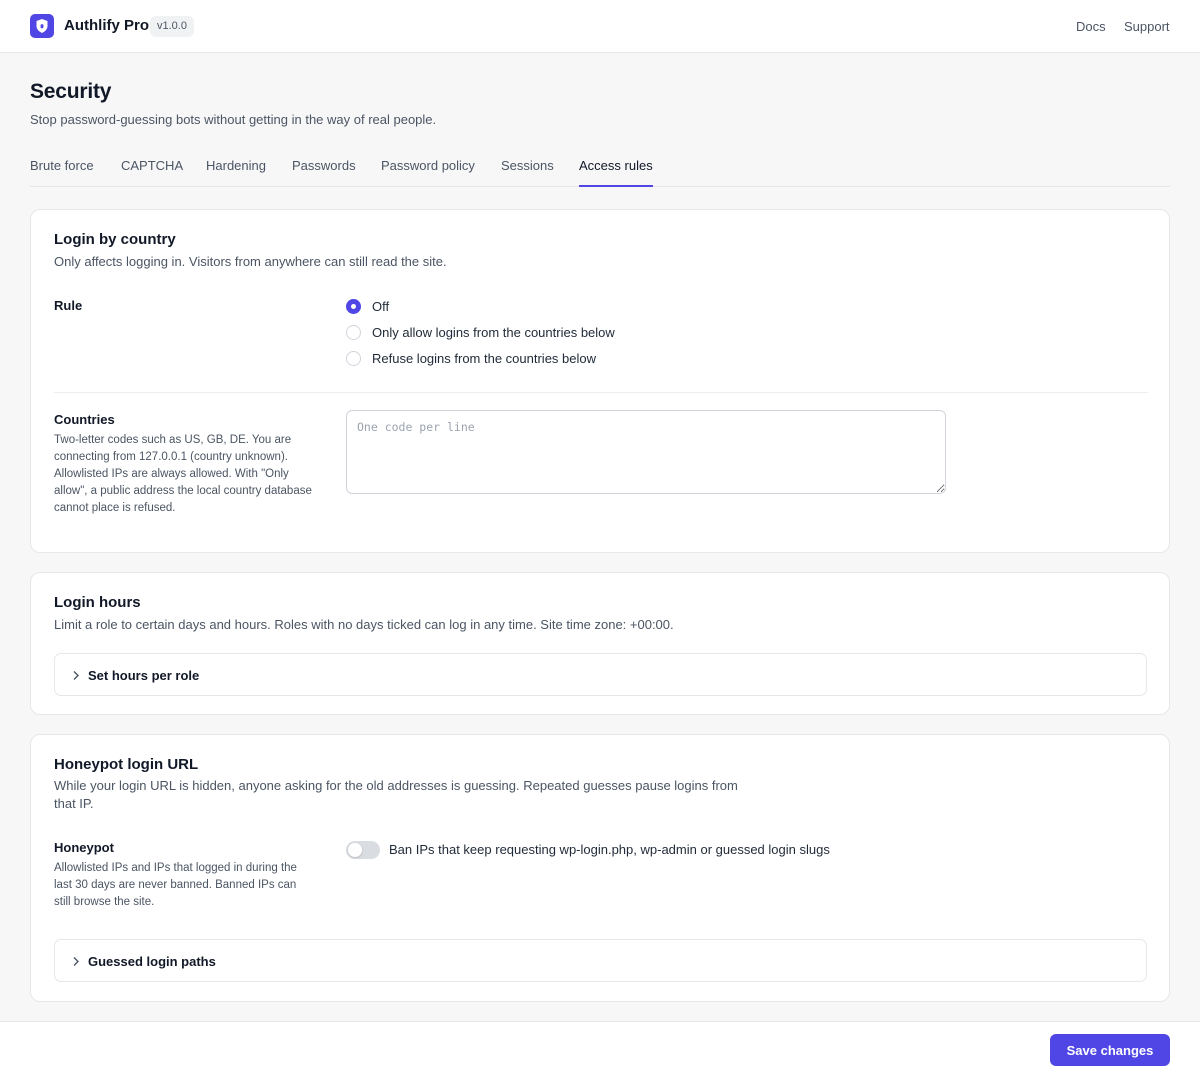 The width and height of the screenshot is (1200, 1076). Describe the element at coordinates (152, 172) in the screenshot. I see `tab-captcha: CAPTCHA` at that location.